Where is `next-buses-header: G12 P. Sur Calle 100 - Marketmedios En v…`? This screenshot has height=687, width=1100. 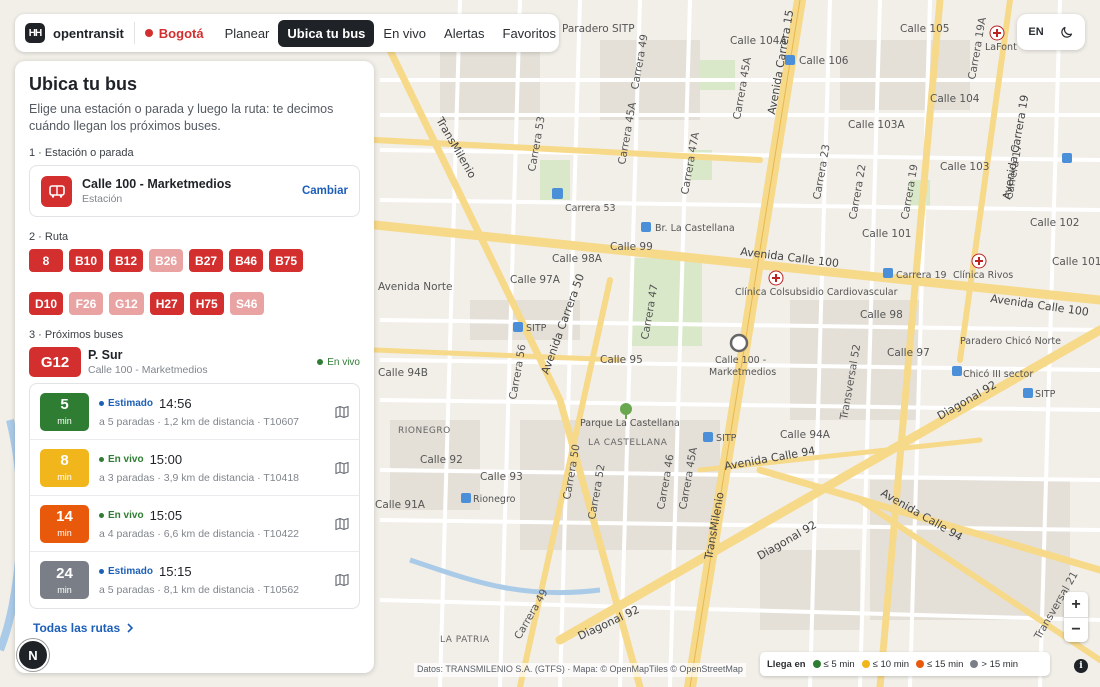
next-buses-header: G12 P. Sur Calle 100 - Marketmedios En v… is located at coordinates (194, 362).